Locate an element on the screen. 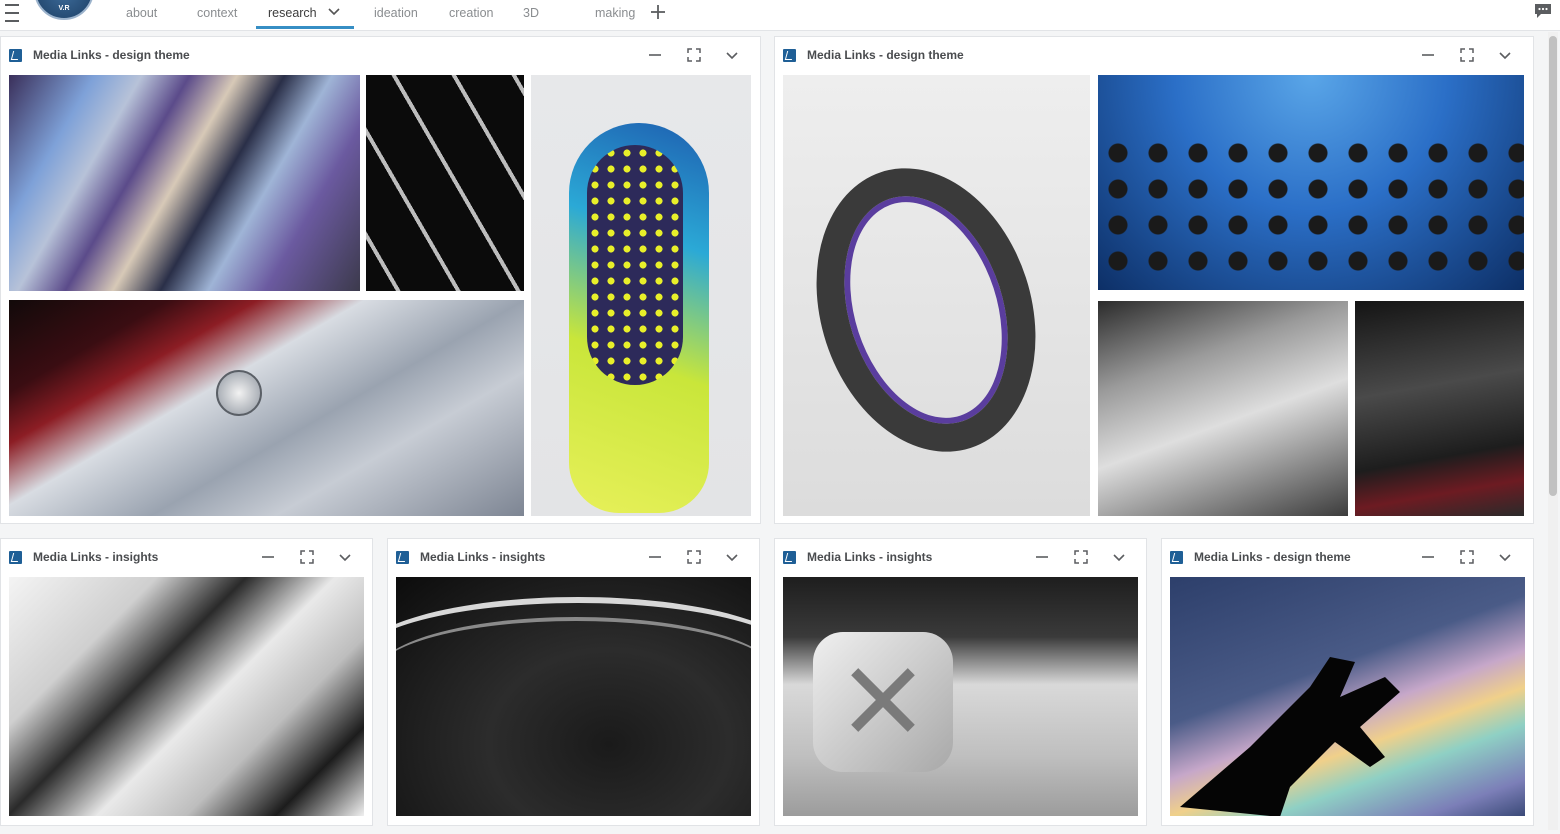  logo-text: V.R is located at coordinates (64, 8).